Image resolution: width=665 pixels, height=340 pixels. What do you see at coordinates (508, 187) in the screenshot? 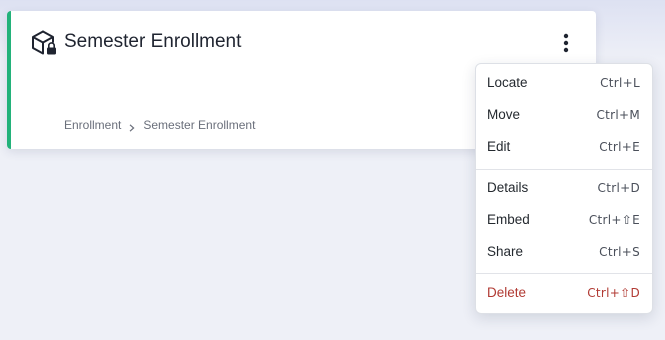
I see `menu-item-label: Details` at bounding box center [508, 187].